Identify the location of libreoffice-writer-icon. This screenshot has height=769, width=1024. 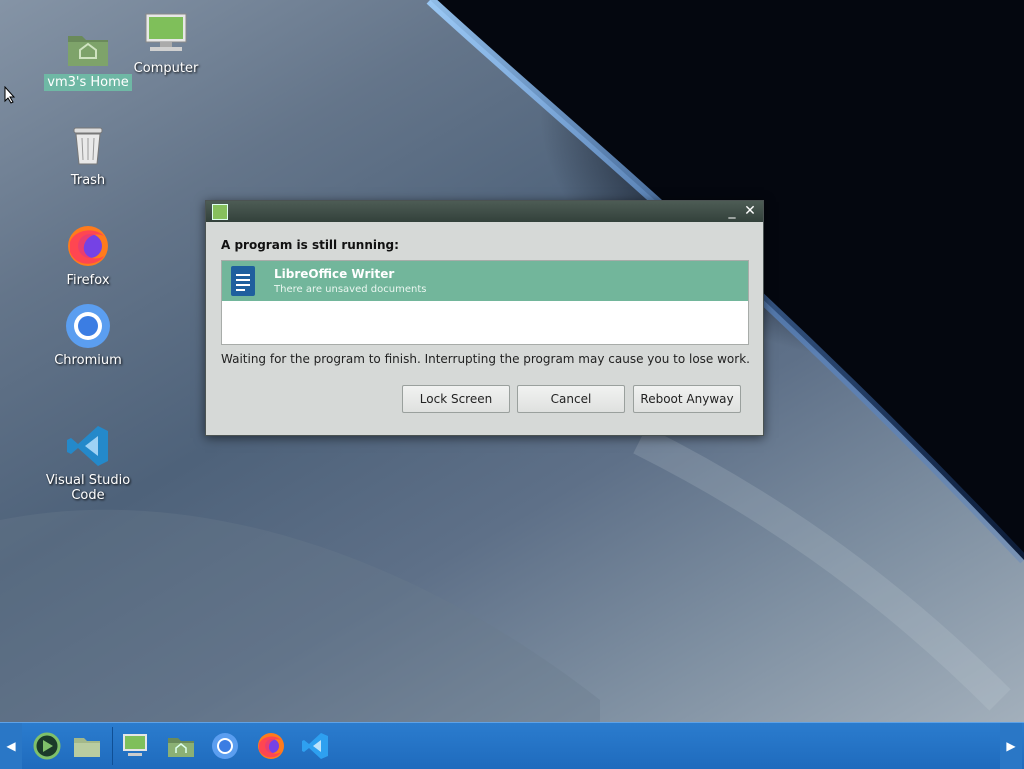
(243, 281).